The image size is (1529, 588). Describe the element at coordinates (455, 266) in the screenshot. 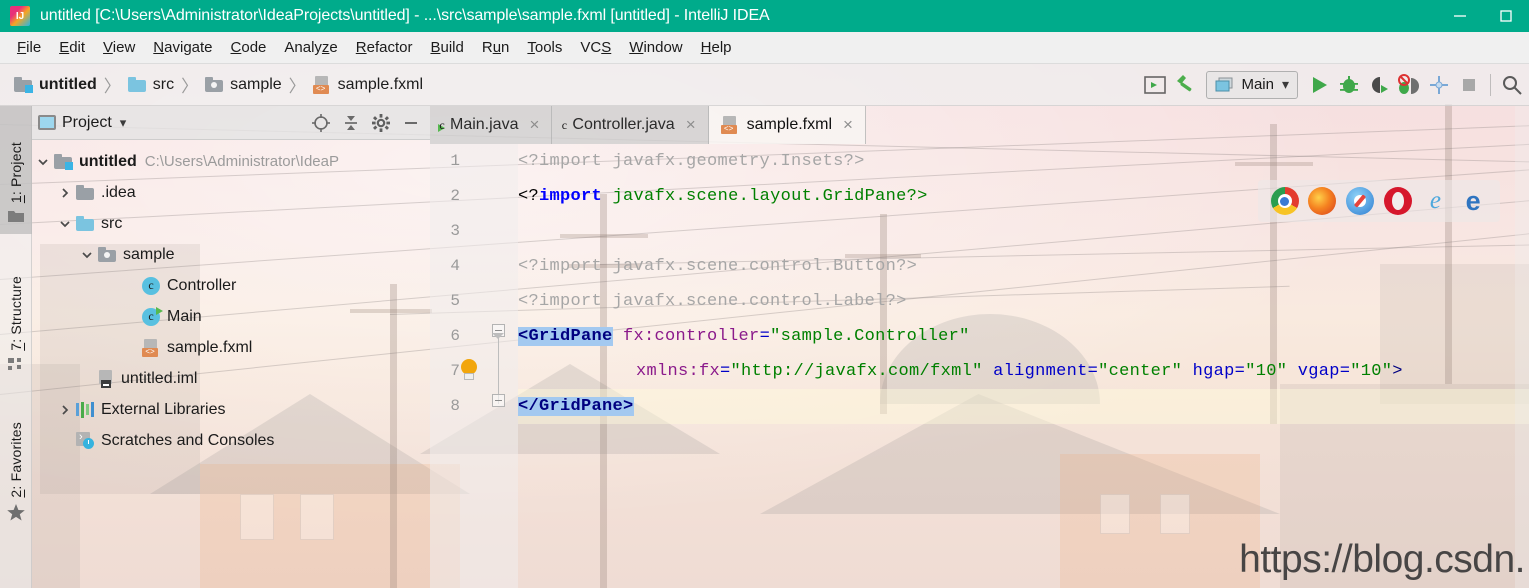

I see `line-number: 4` at that location.